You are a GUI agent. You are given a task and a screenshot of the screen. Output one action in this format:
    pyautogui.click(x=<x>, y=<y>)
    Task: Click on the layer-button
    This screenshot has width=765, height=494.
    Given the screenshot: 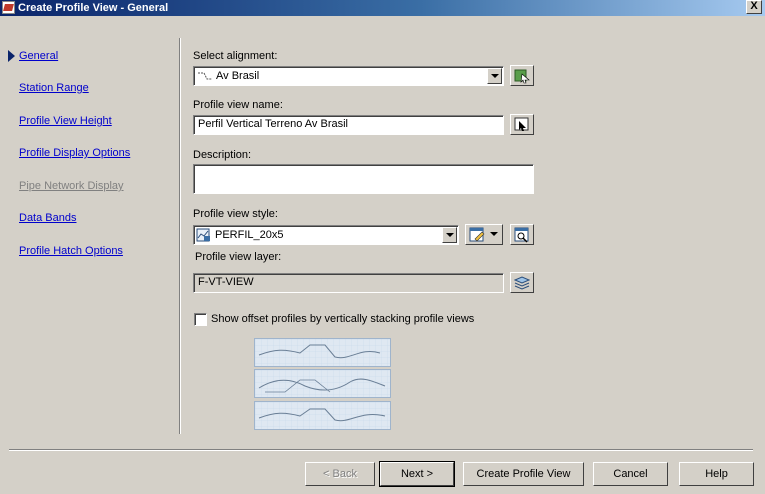 What is the action you would take?
    pyautogui.click(x=522, y=282)
    